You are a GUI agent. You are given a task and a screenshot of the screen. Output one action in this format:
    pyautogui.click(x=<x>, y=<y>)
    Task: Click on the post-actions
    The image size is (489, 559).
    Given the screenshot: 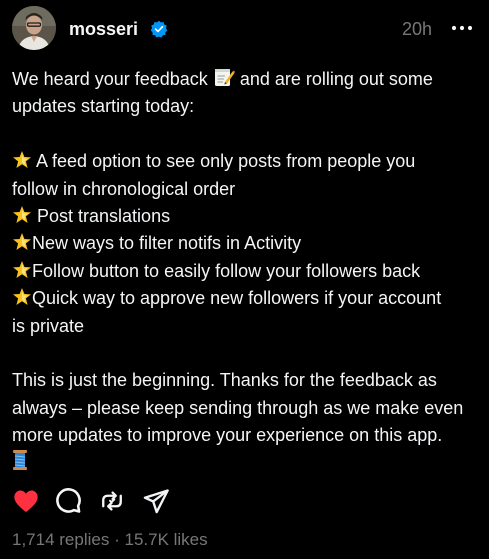 What is the action you would take?
    pyautogui.click(x=112, y=502)
    